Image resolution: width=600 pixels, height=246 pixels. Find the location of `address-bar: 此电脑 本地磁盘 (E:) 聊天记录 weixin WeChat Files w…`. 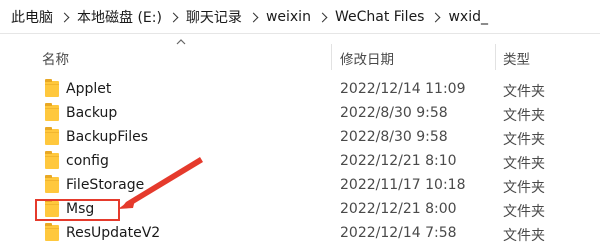

address-bar: 此电脑 本地磁盘 (E:) 聊天记录 weixin WeChat Files w… is located at coordinates (300, 17).